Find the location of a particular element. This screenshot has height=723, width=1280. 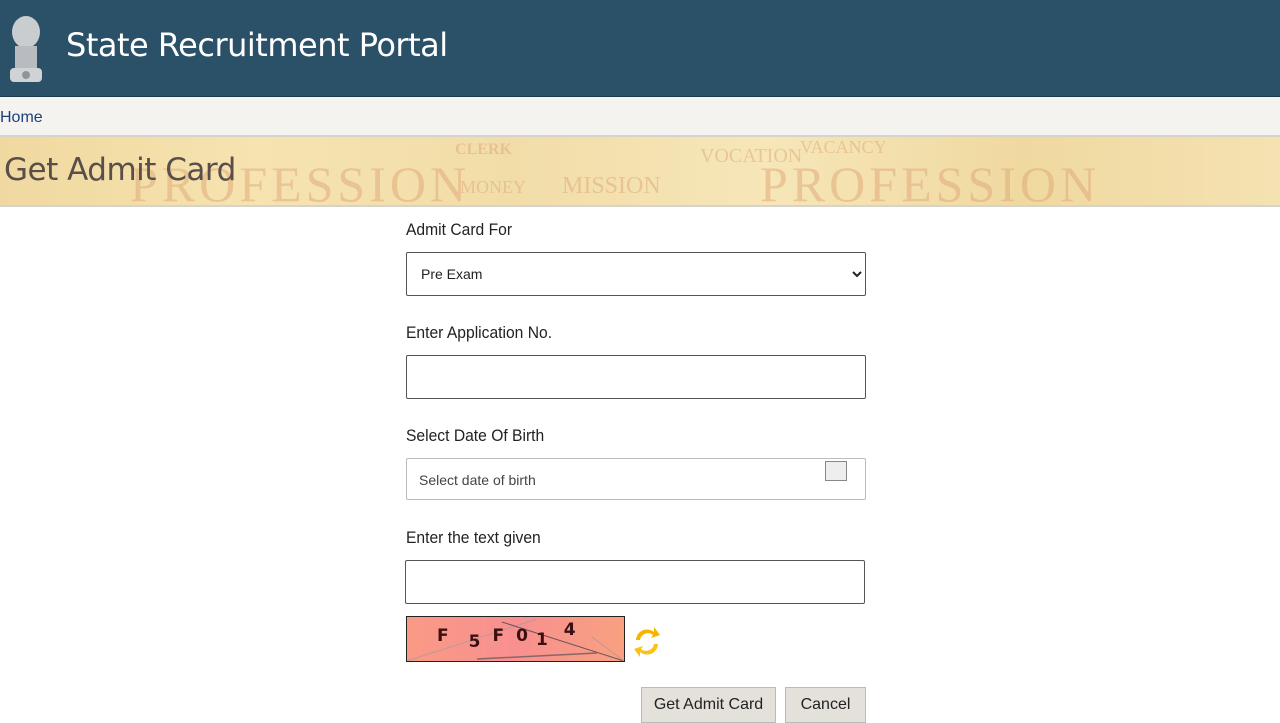

refresh-captcha-icon is located at coordinates (647, 642).